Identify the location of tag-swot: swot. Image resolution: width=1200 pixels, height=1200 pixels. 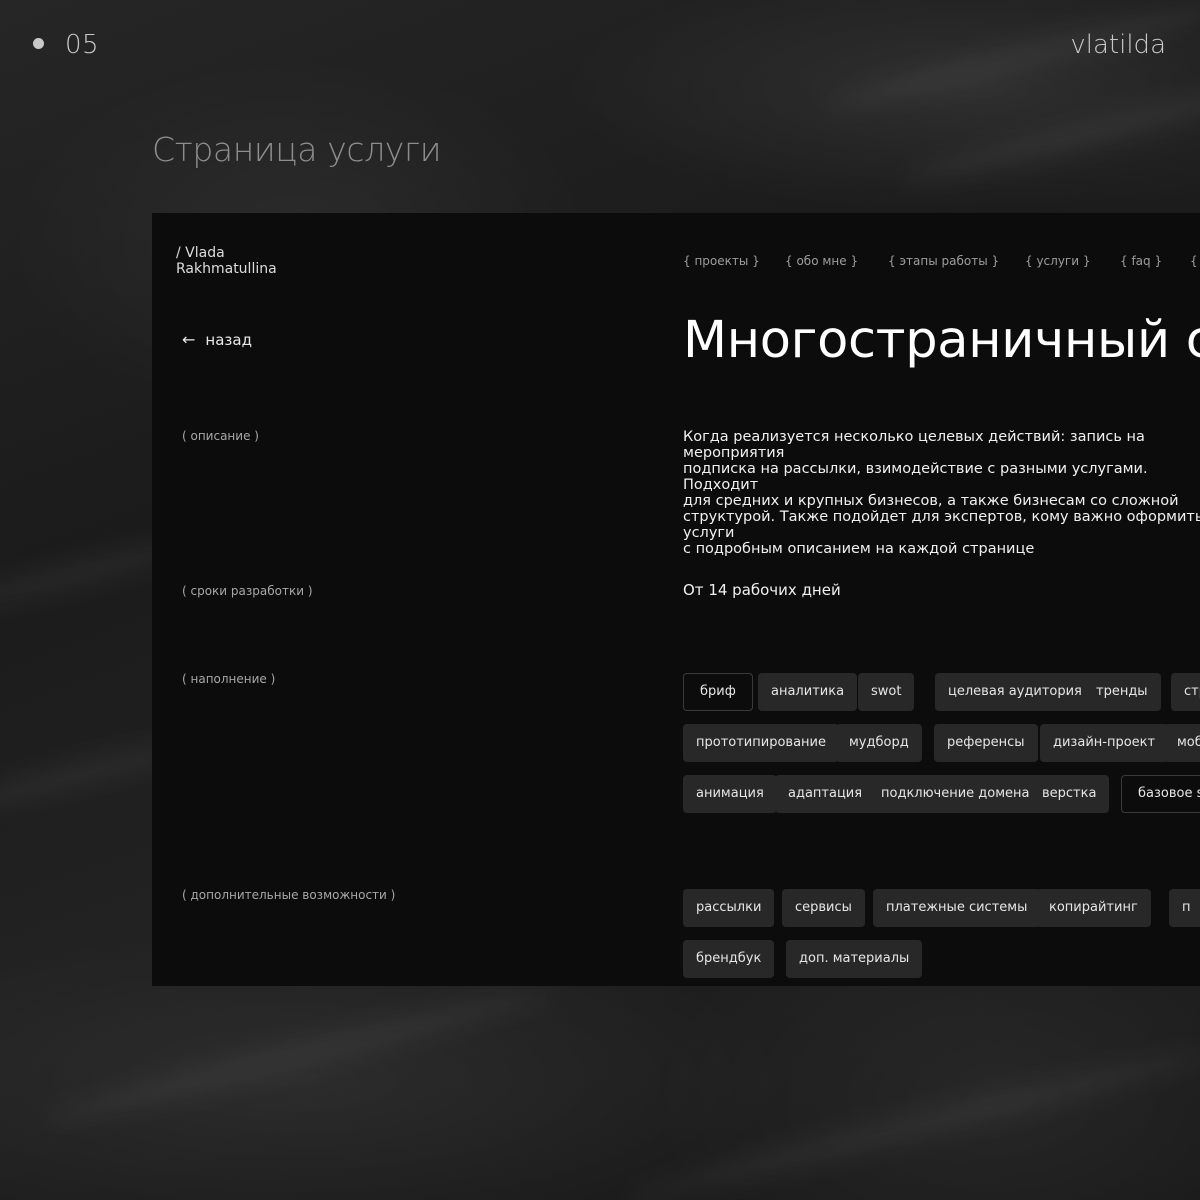
(886, 692).